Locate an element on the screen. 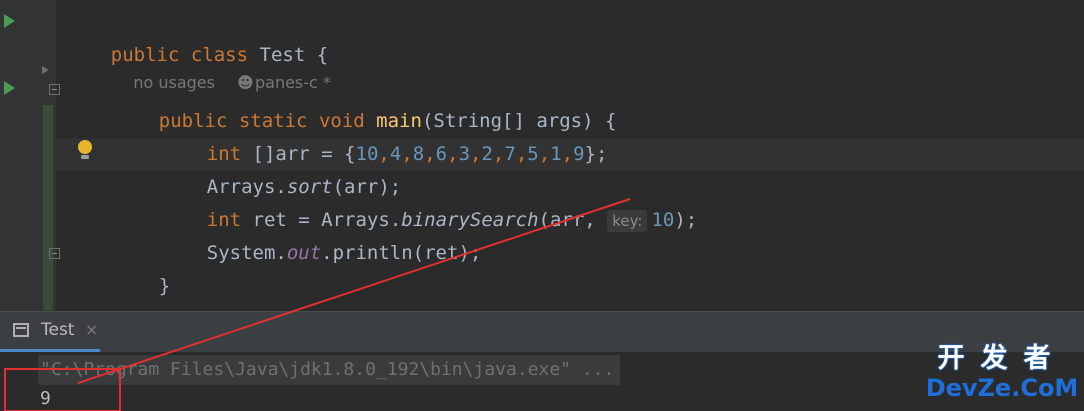 This screenshot has height=411, width=1084. watermark-top-text: 开发者 is located at coordinates (1002, 358).